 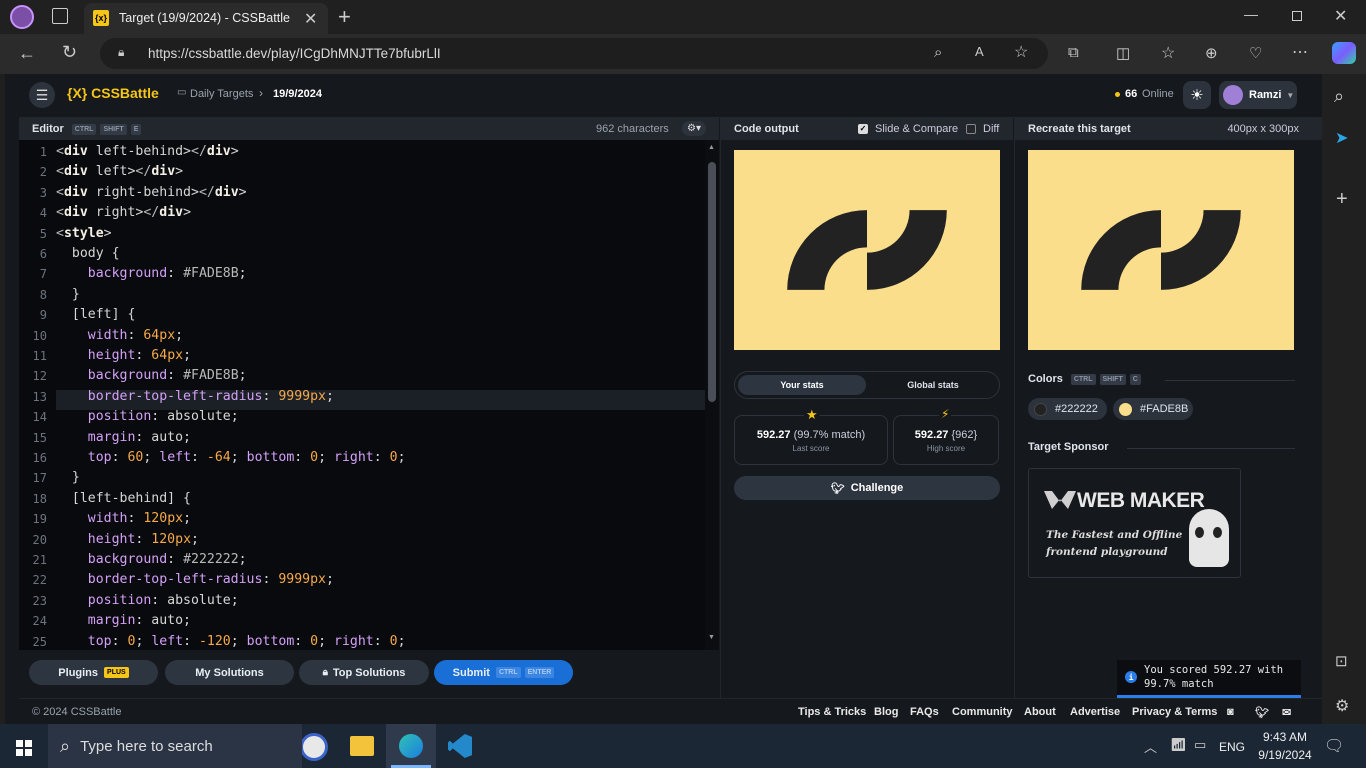 I want to click on clock-time: 9:43 AM, so click(x=1285, y=737).